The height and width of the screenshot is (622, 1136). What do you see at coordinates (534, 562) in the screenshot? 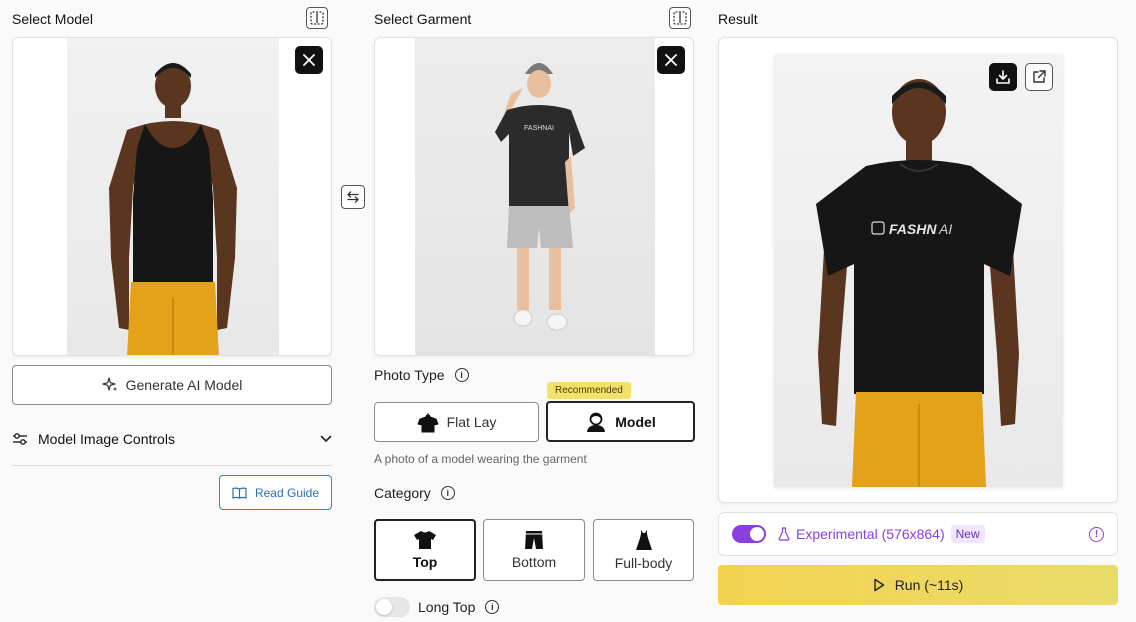
I see `category-bottom-label: Bottom` at bounding box center [534, 562].